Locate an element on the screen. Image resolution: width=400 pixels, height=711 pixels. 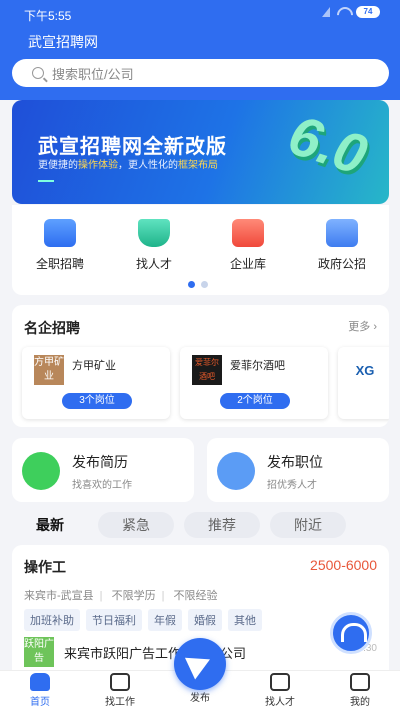
briefcase-tab-icon is located at coordinates (120, 682).